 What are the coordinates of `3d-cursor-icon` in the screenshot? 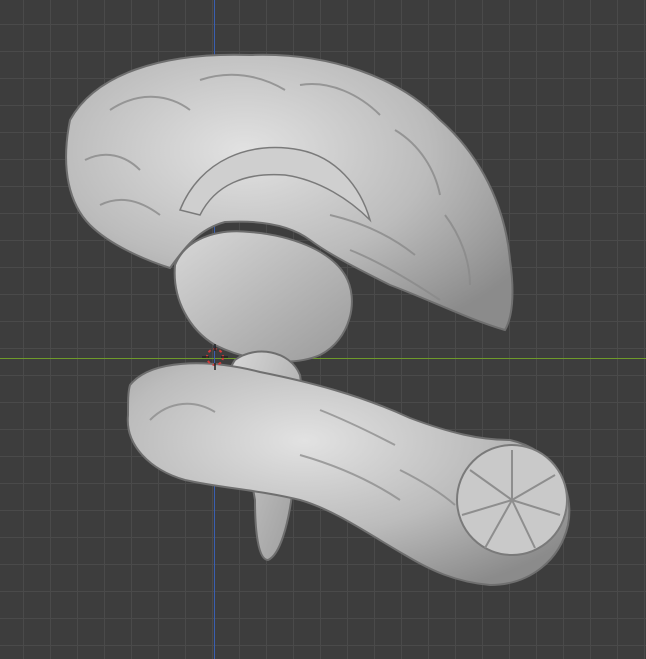 It's located at (215, 357).